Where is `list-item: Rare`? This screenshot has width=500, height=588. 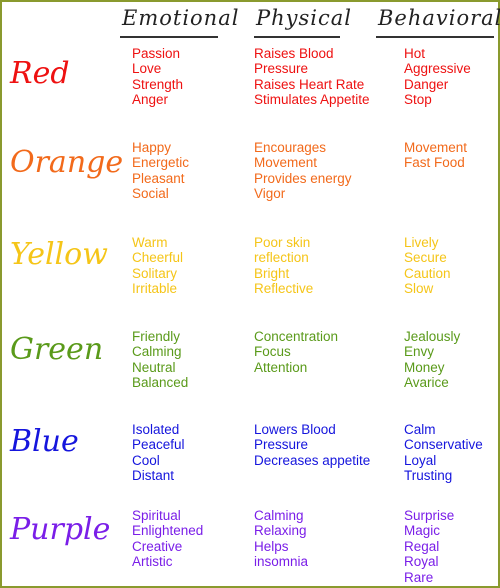
list-item: Rare is located at coordinates (419, 577).